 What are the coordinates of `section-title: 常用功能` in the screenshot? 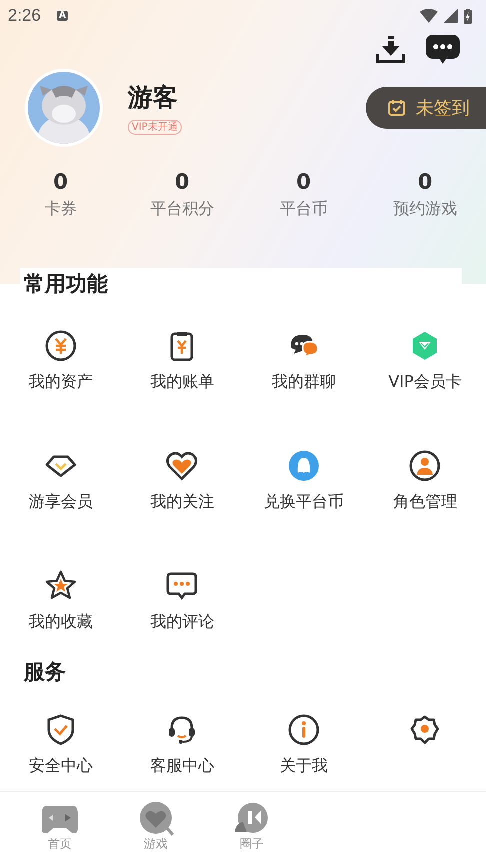 It's located at (66, 284).